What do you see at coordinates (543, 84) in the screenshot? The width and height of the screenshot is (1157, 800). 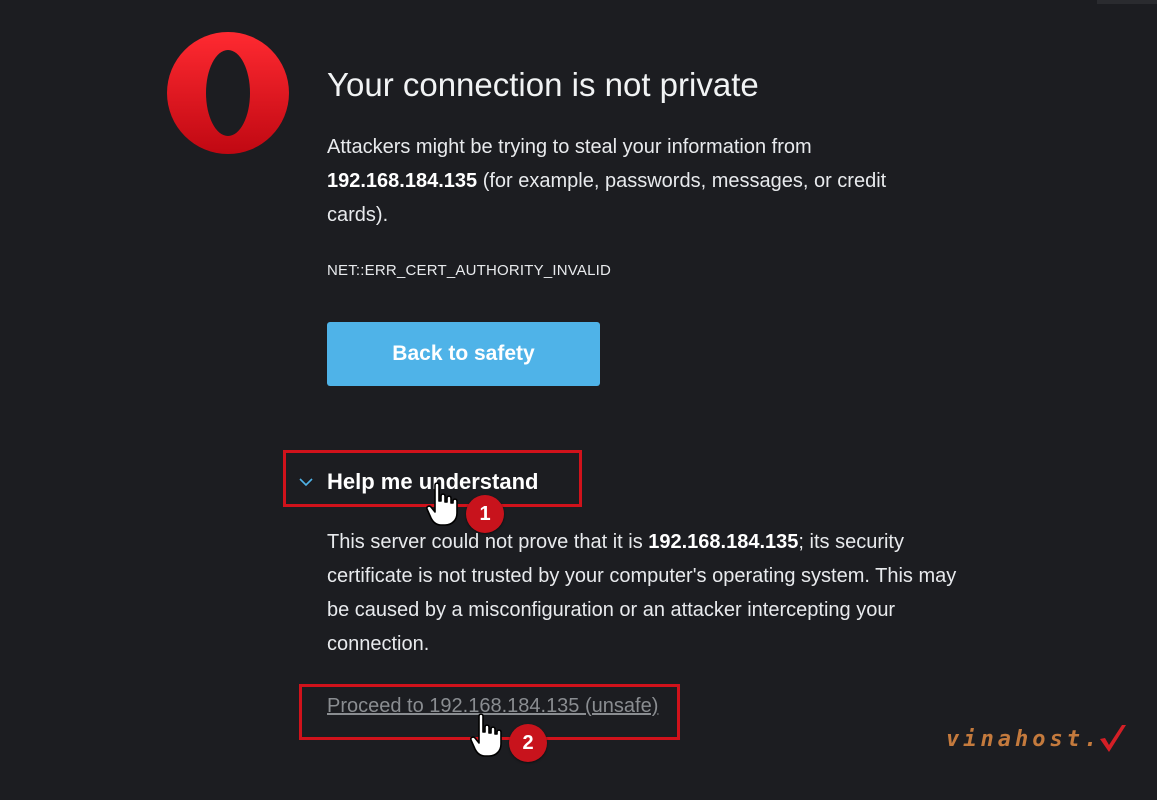 I see `page-title: Your connection is not private` at bounding box center [543, 84].